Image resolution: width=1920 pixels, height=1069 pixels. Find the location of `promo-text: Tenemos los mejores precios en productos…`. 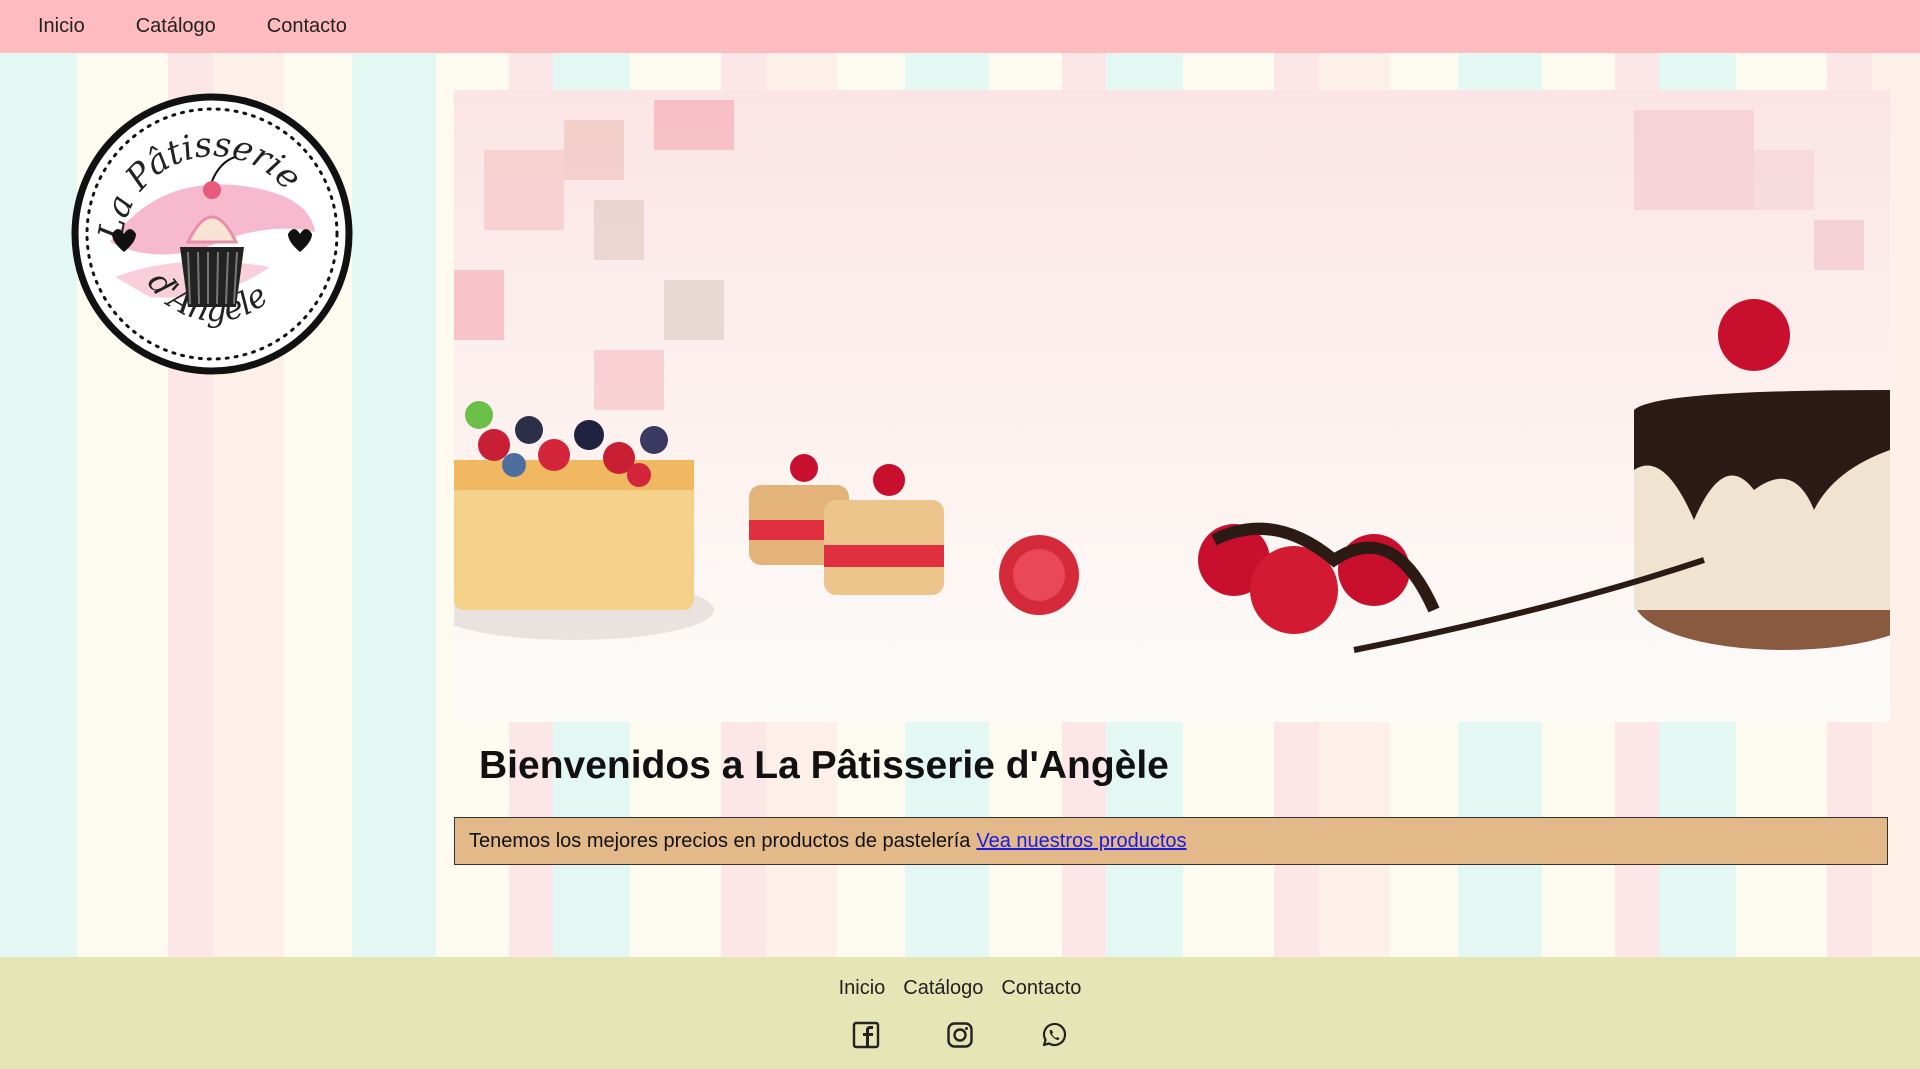

promo-text: Tenemos los mejores precios en productos… is located at coordinates (720, 840).